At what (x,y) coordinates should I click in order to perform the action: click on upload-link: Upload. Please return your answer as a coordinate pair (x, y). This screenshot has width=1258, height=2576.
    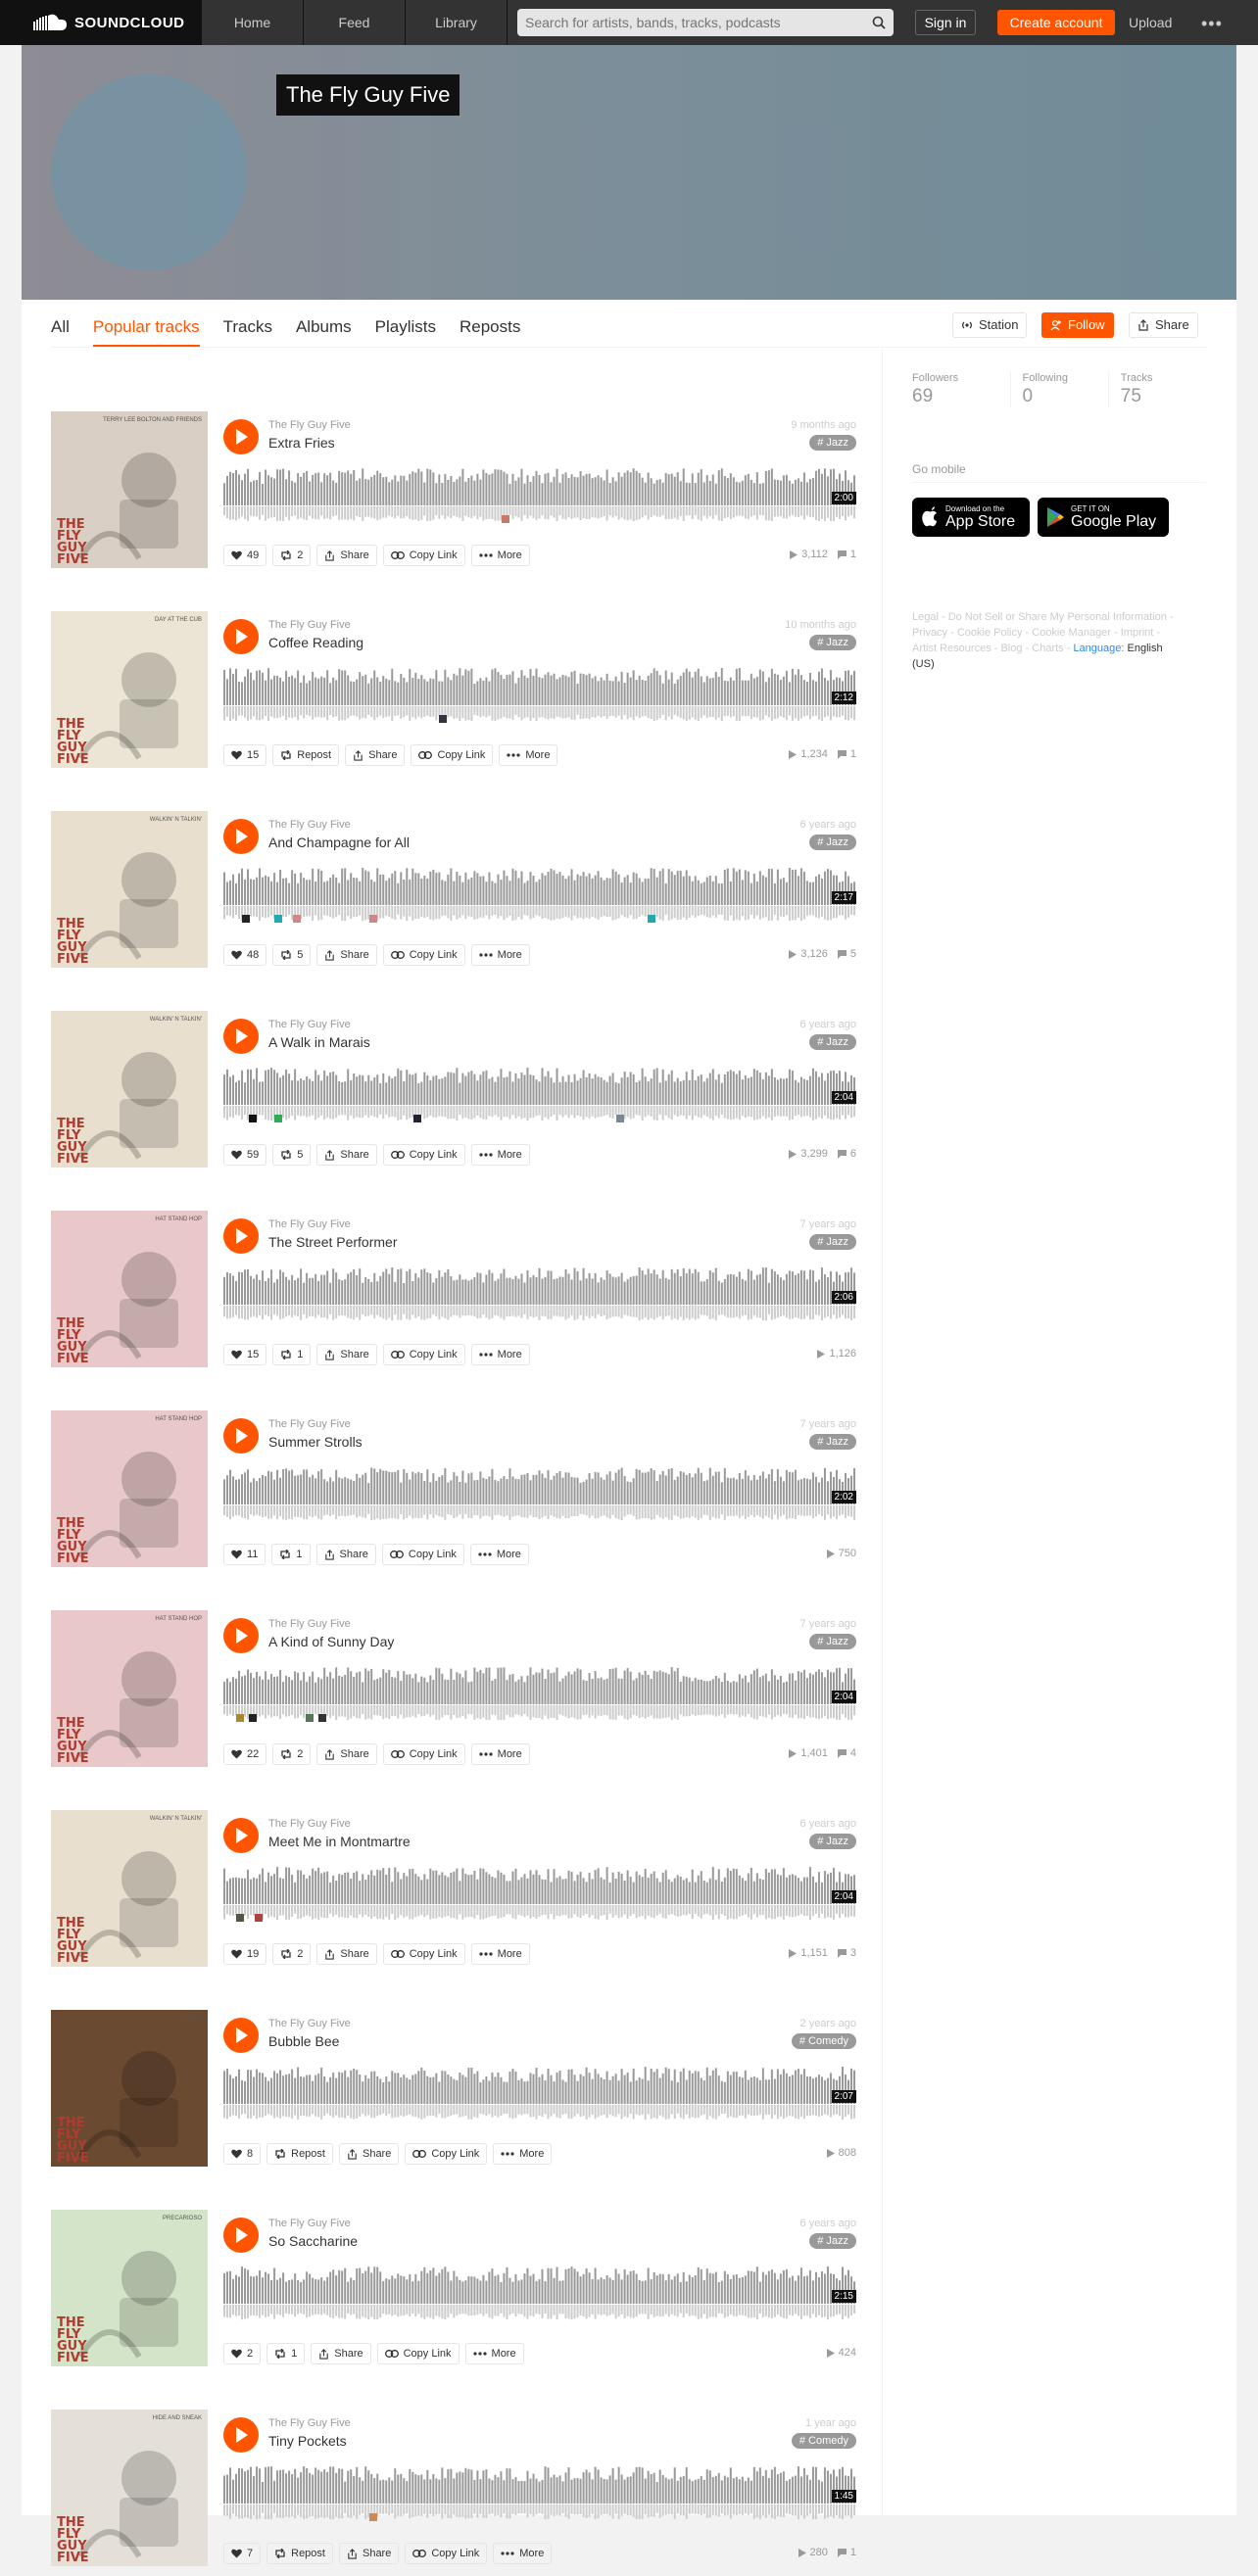
    Looking at the image, I should click on (1150, 22).